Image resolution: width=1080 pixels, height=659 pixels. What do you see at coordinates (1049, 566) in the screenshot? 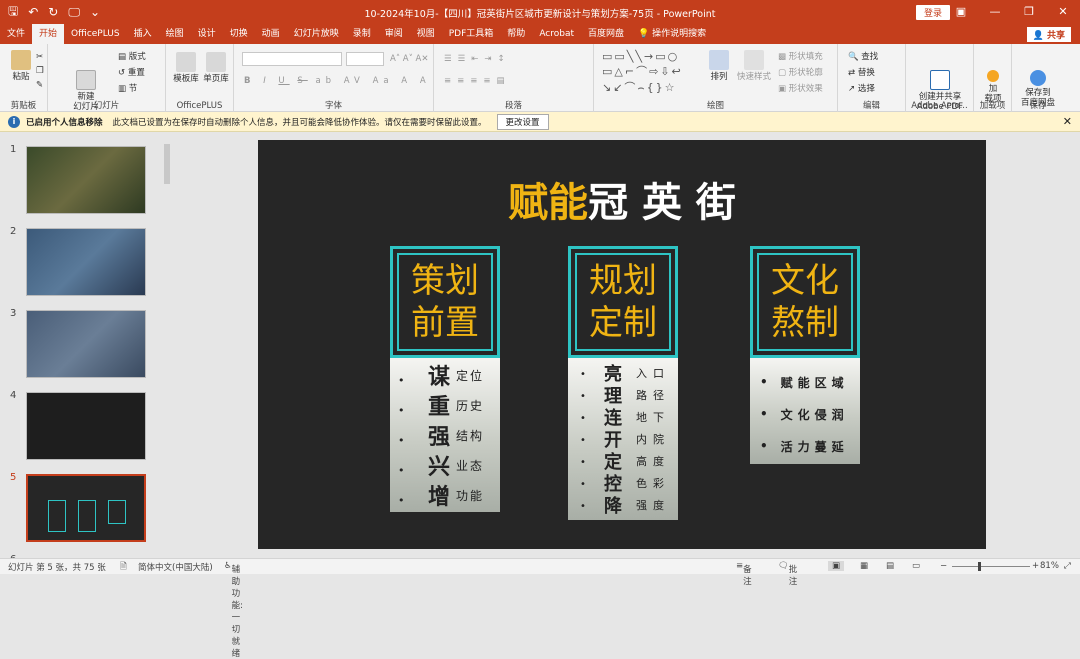
I see `zoom-level: 81%` at bounding box center [1049, 566].